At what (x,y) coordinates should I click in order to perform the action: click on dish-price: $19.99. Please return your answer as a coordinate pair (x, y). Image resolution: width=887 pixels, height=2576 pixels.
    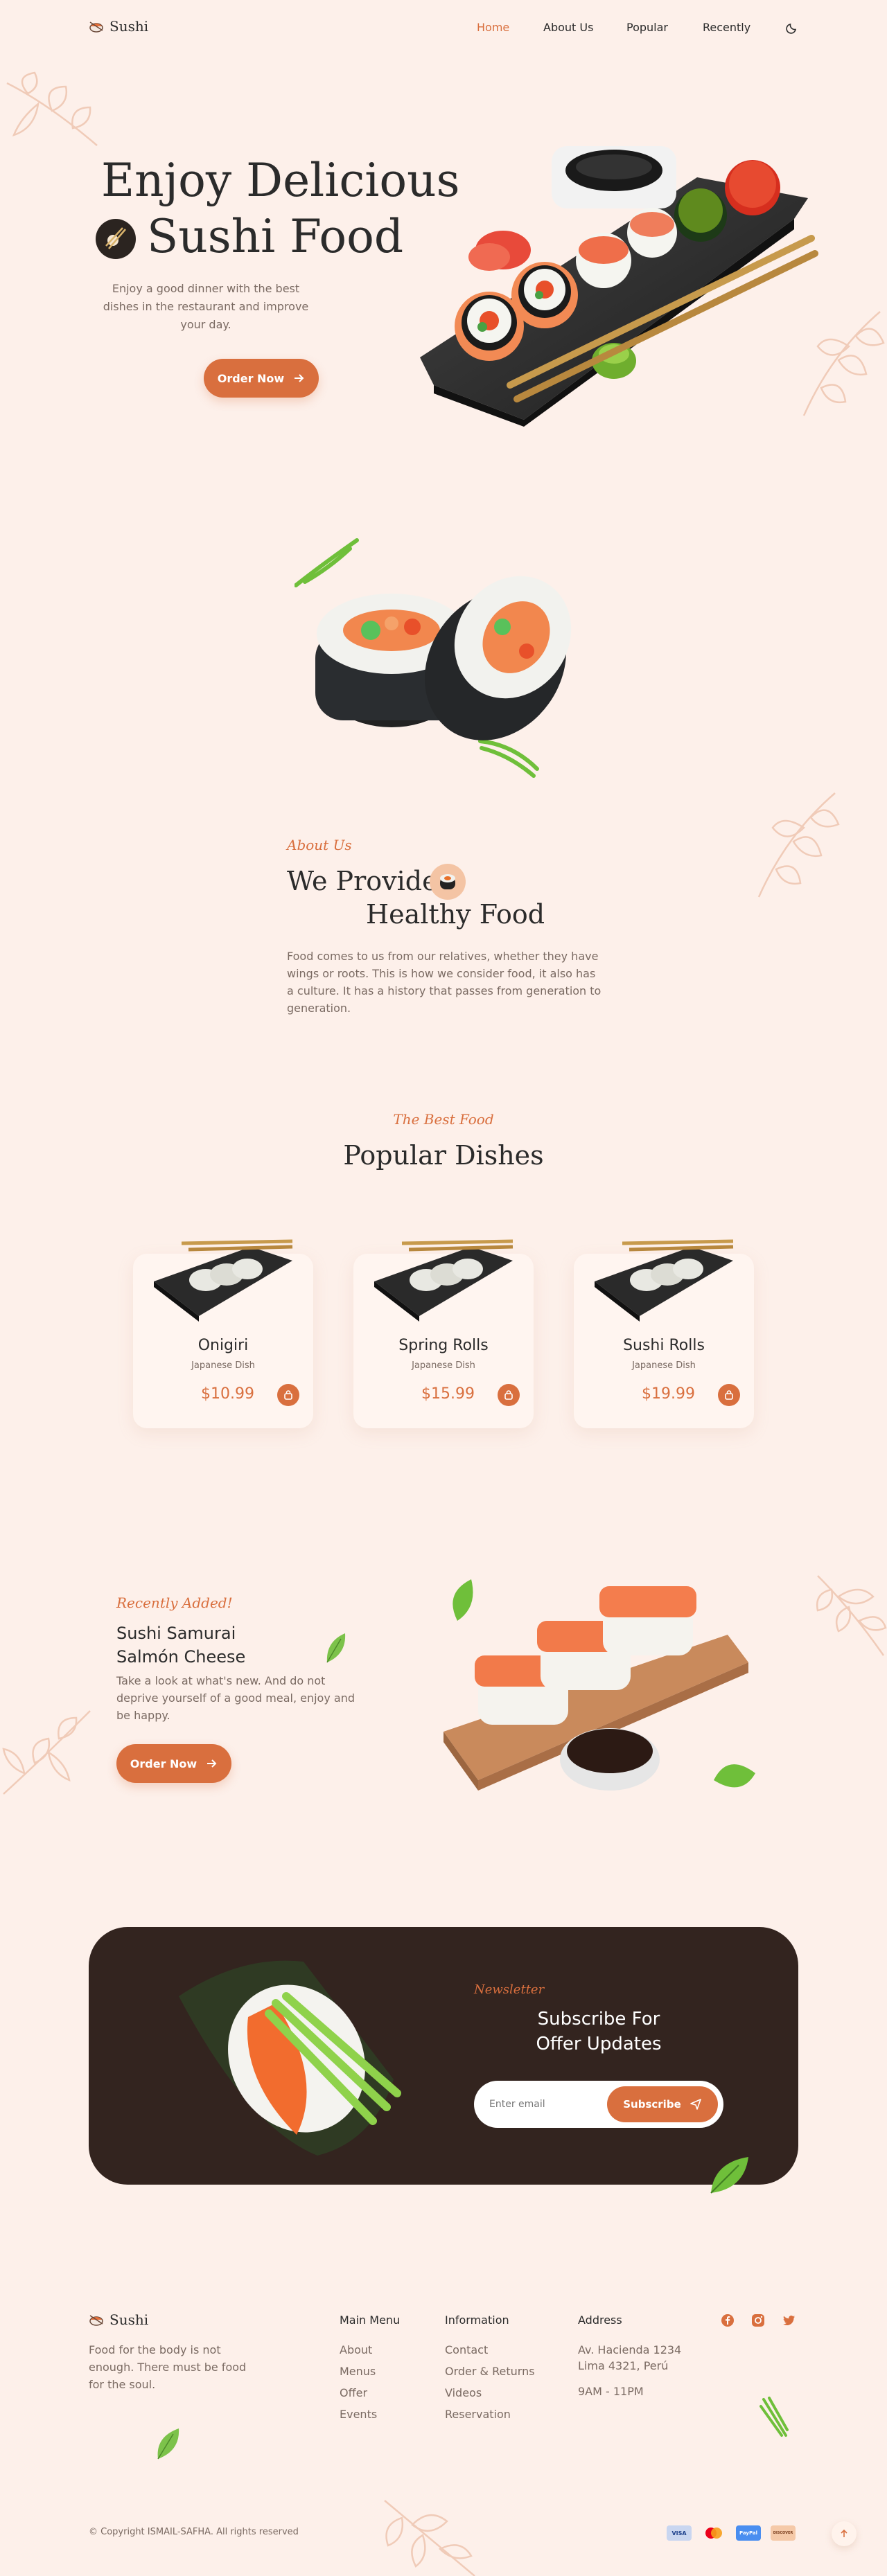
    Looking at the image, I should click on (668, 1394).